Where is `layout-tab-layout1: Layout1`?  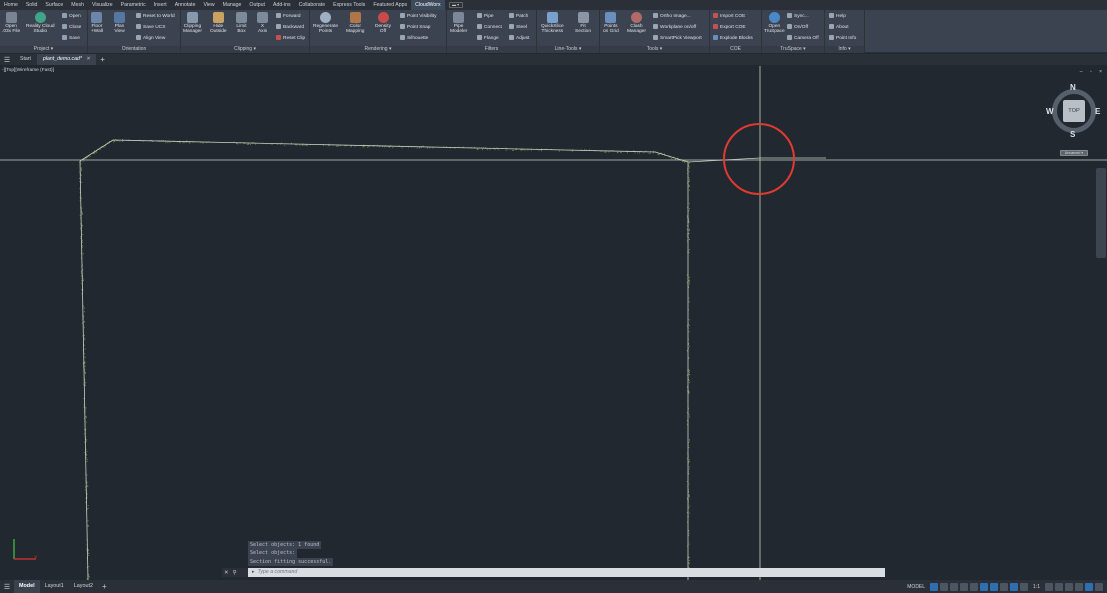
layout-tab-layout1: Layout1 is located at coordinates (54, 586).